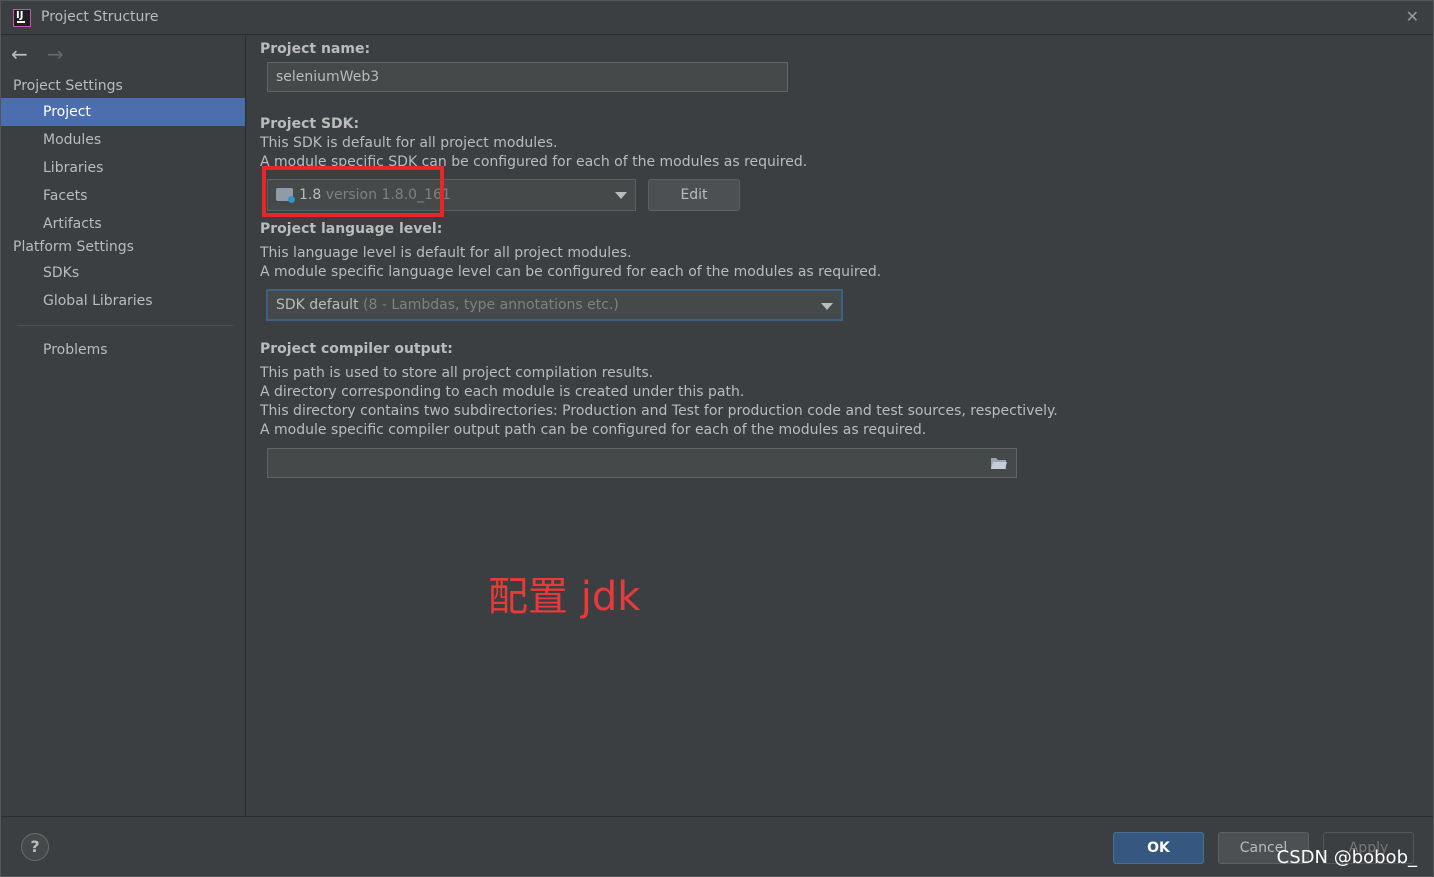  I want to click on project-name-input: seleniumWeb3, so click(527, 77).